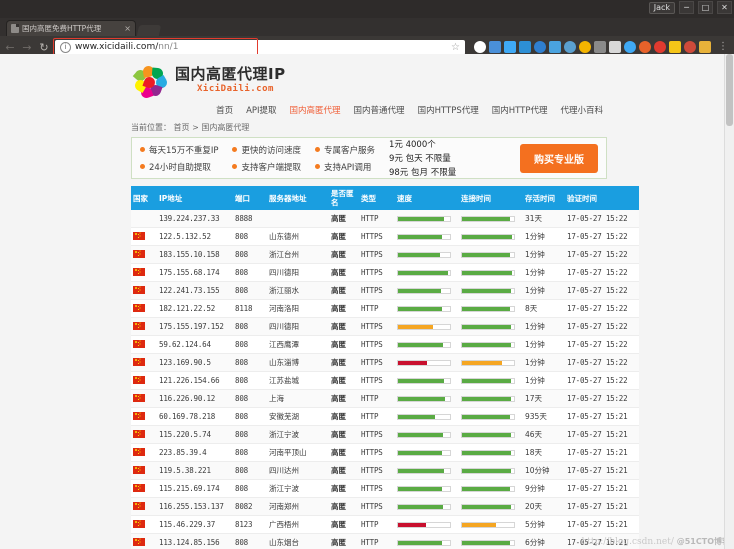 This screenshot has width=734, height=549. I want to click on col-anonymous: 是否匿名, so click(344, 198).